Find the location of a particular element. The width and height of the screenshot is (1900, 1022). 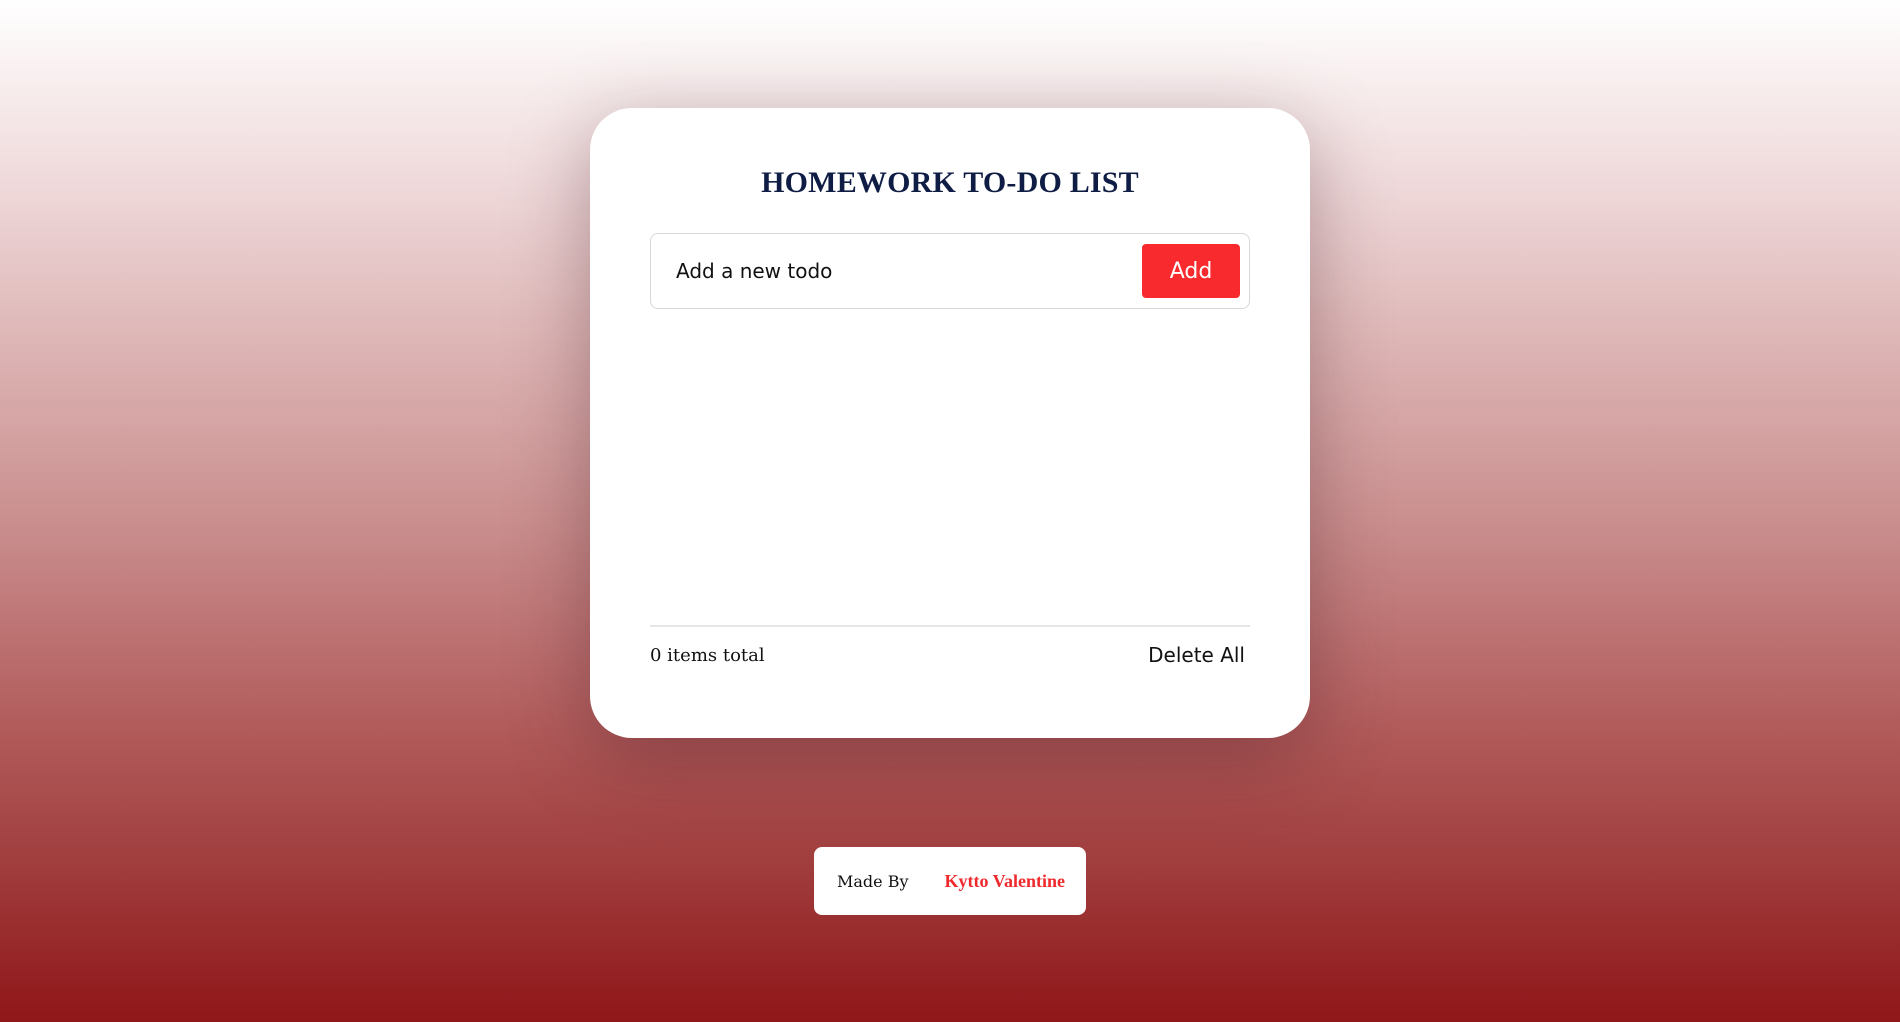

footer-divider is located at coordinates (950, 626).